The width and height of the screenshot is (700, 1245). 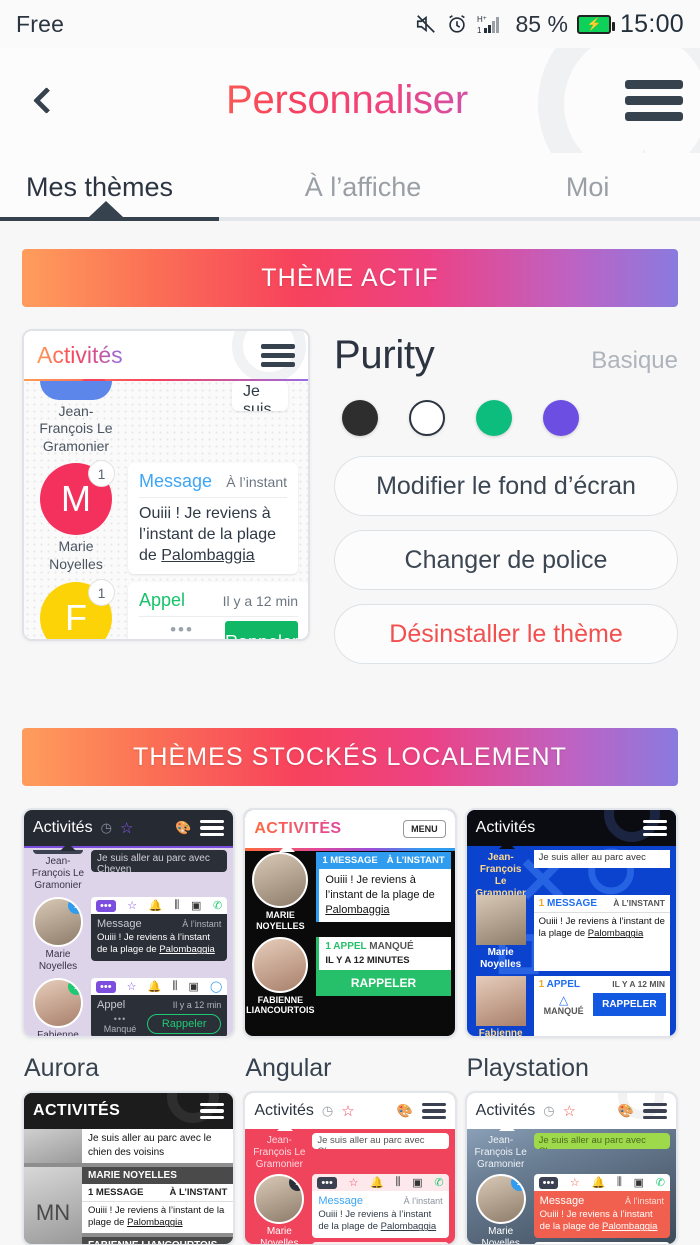 I want to click on triangle-icon: △, so click(x=564, y=999).